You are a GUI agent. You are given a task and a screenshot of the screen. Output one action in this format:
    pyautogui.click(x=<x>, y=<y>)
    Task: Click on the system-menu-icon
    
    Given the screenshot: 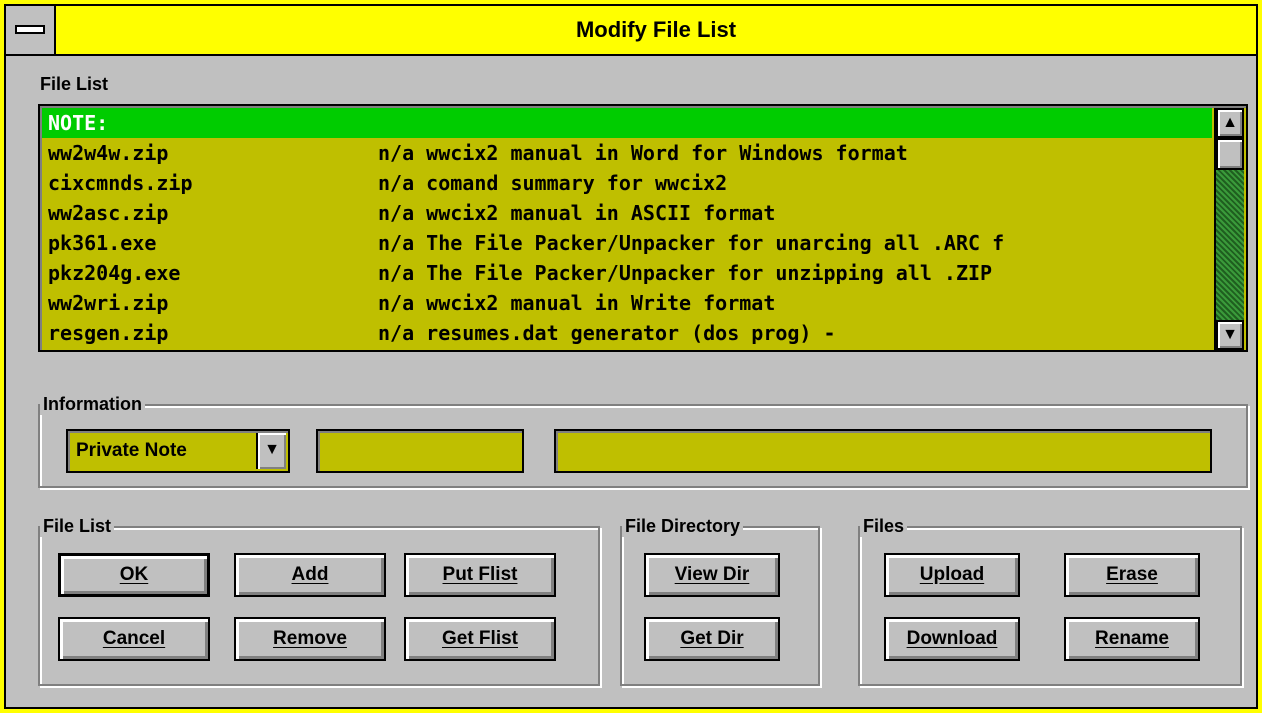 What is the action you would take?
    pyautogui.click(x=30, y=29)
    